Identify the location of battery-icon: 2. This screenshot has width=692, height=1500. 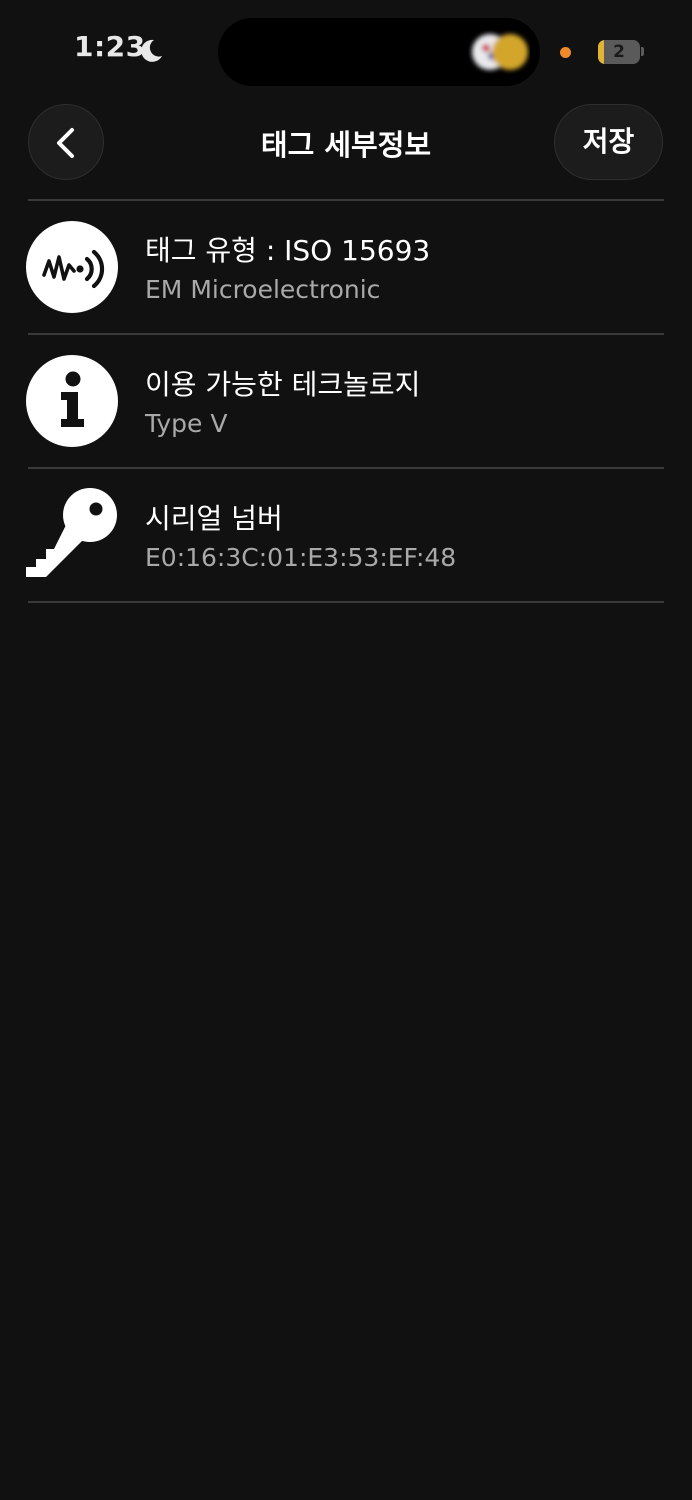
(619, 52).